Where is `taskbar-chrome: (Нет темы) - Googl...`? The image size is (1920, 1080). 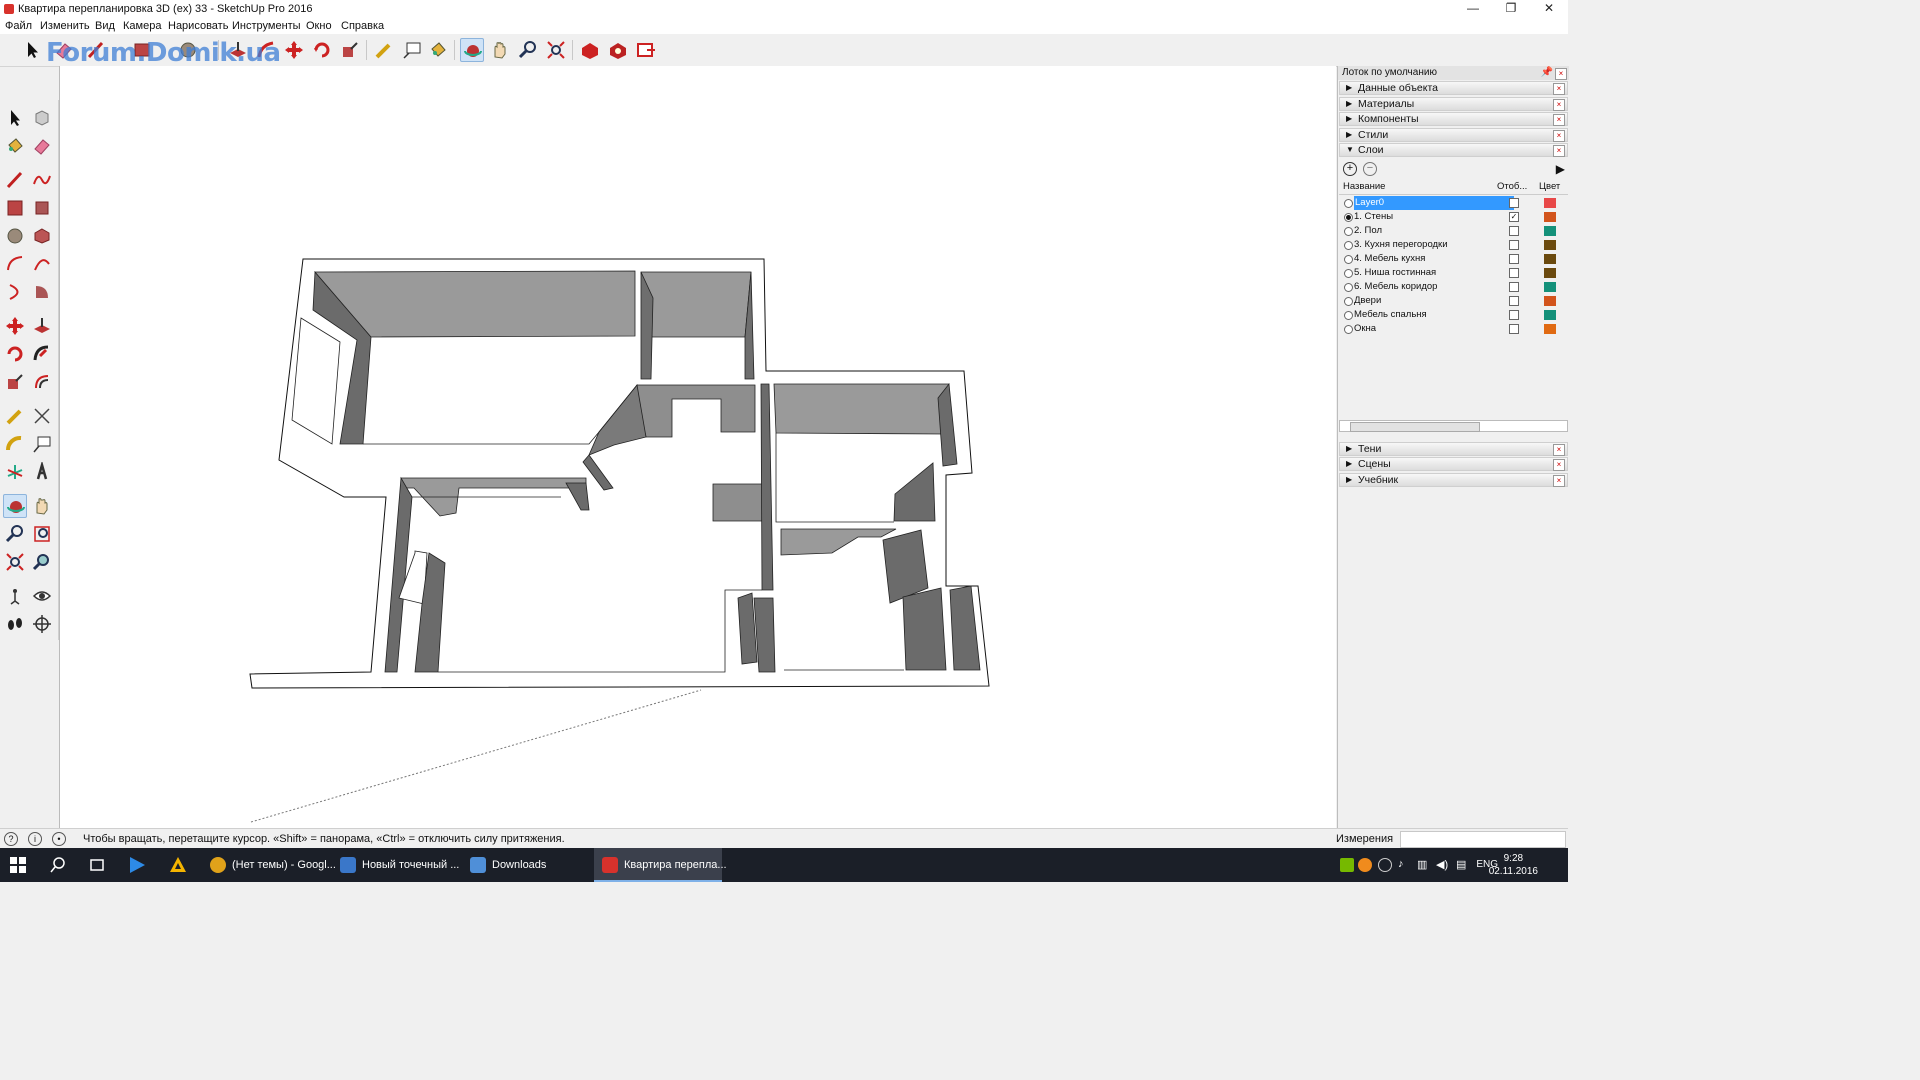 taskbar-chrome: (Нет темы) - Googl... is located at coordinates (269, 865).